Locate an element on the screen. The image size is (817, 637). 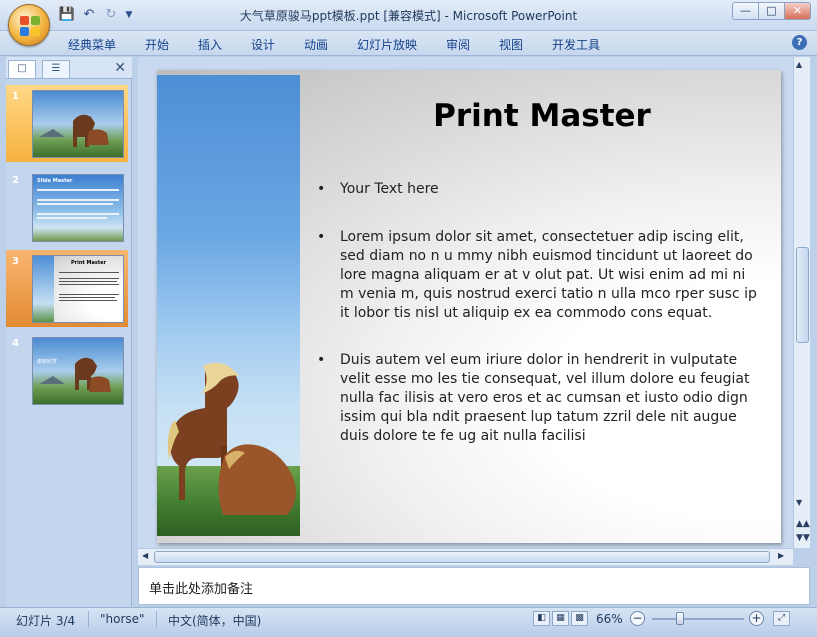
fit-to-window-icon: ⤢ is located at coordinates (781, 618).